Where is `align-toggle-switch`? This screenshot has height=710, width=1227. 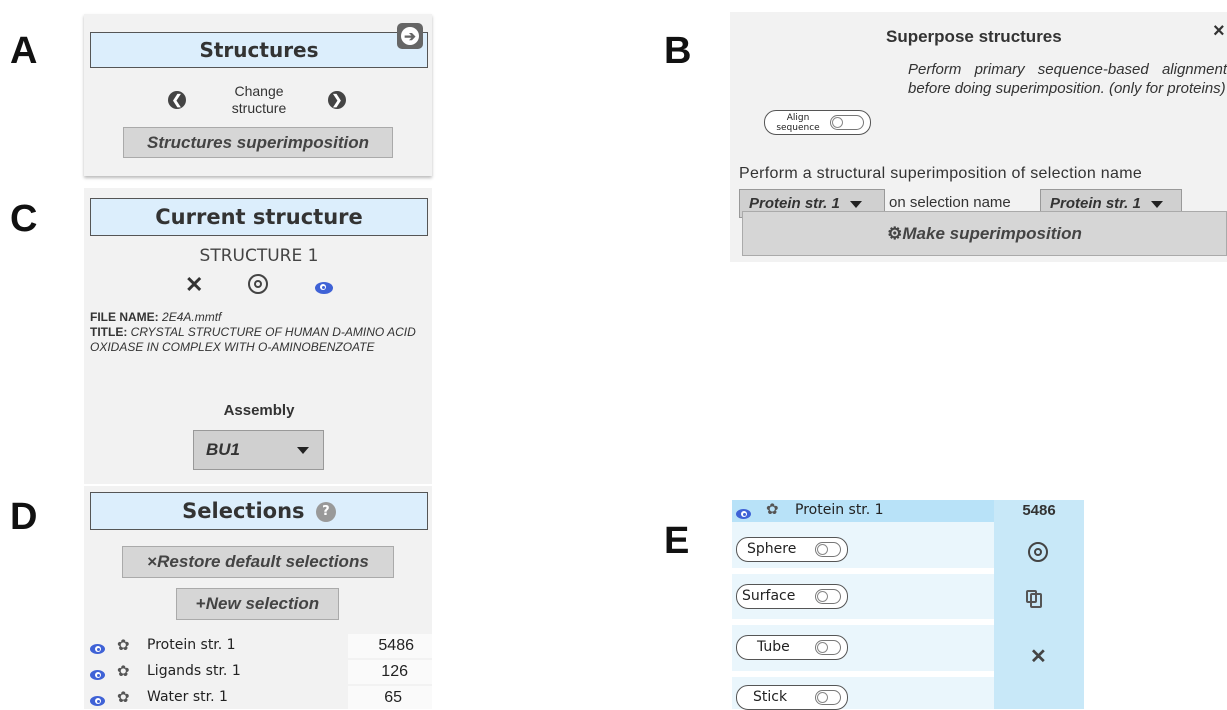
align-toggle-switch is located at coordinates (847, 122).